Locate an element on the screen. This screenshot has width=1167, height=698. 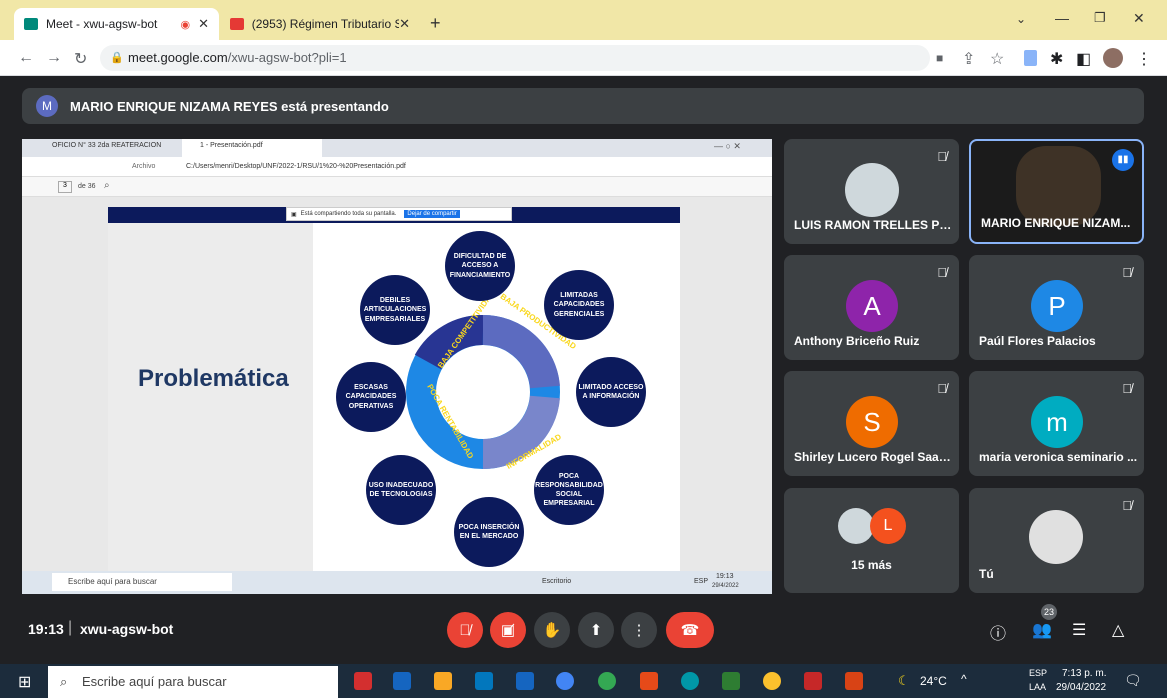
edge-icon is located at coordinates (690, 681).